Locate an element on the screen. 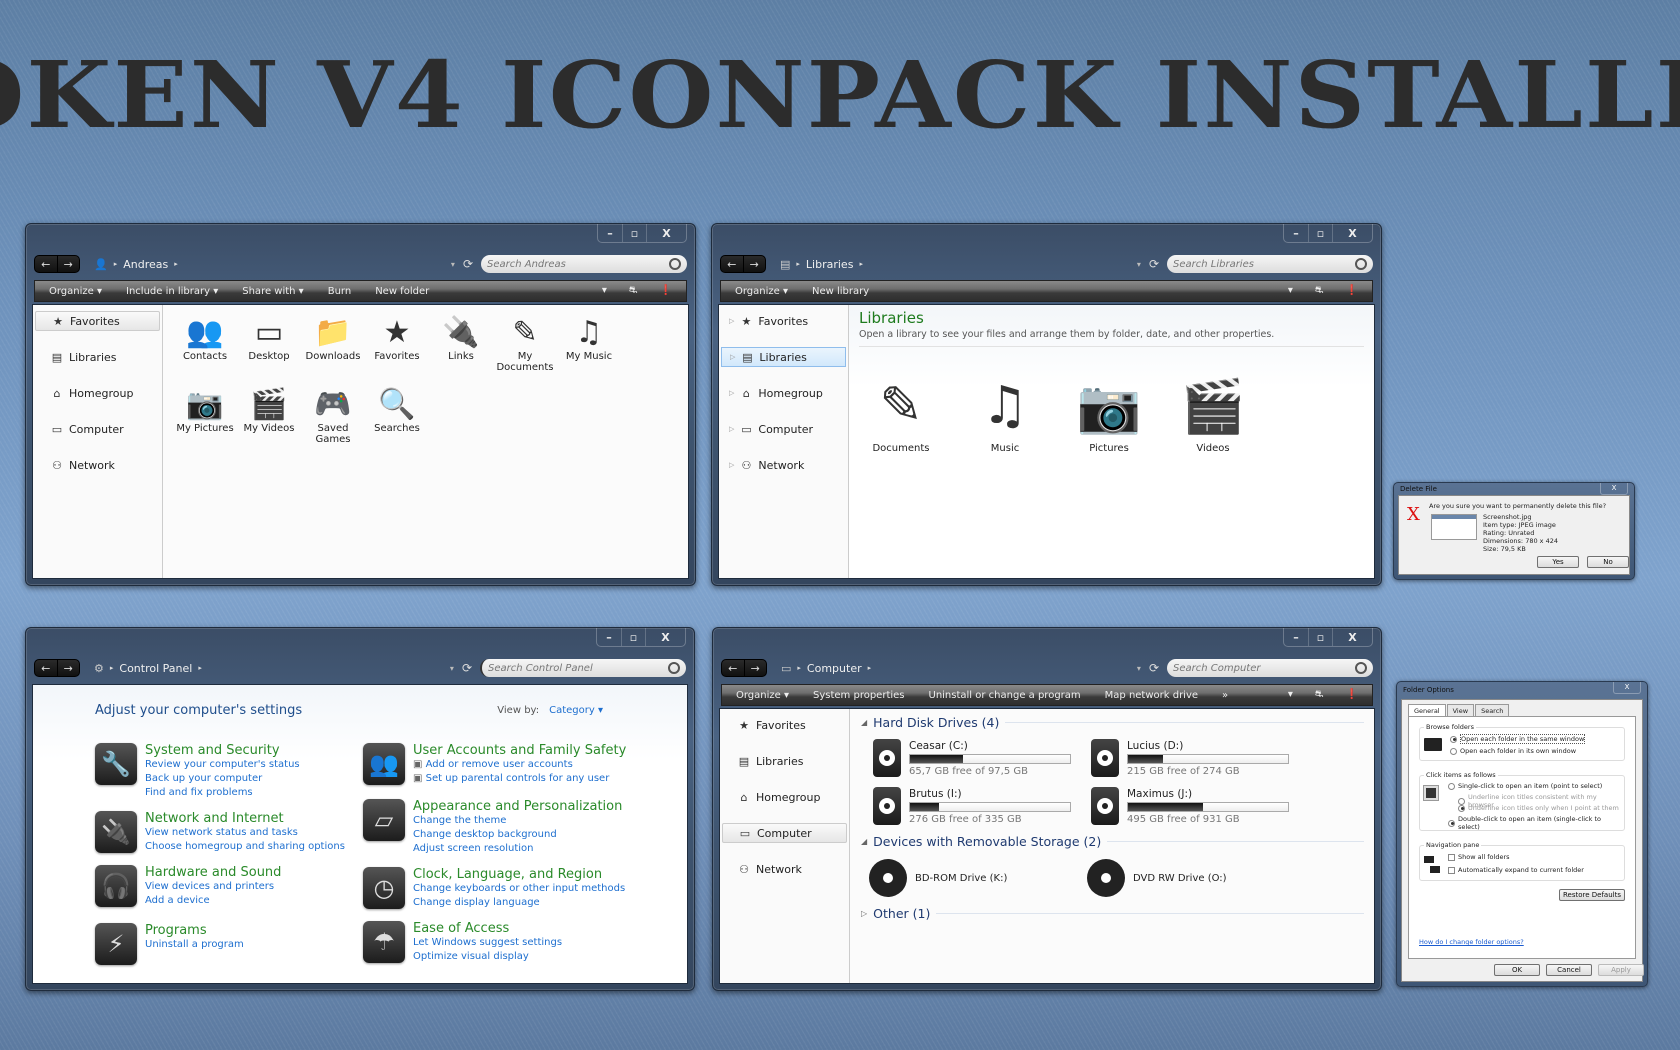 This screenshot has width=1680, height=1050. library-pictures: 📷 Pictures is located at coordinates (1109, 412).